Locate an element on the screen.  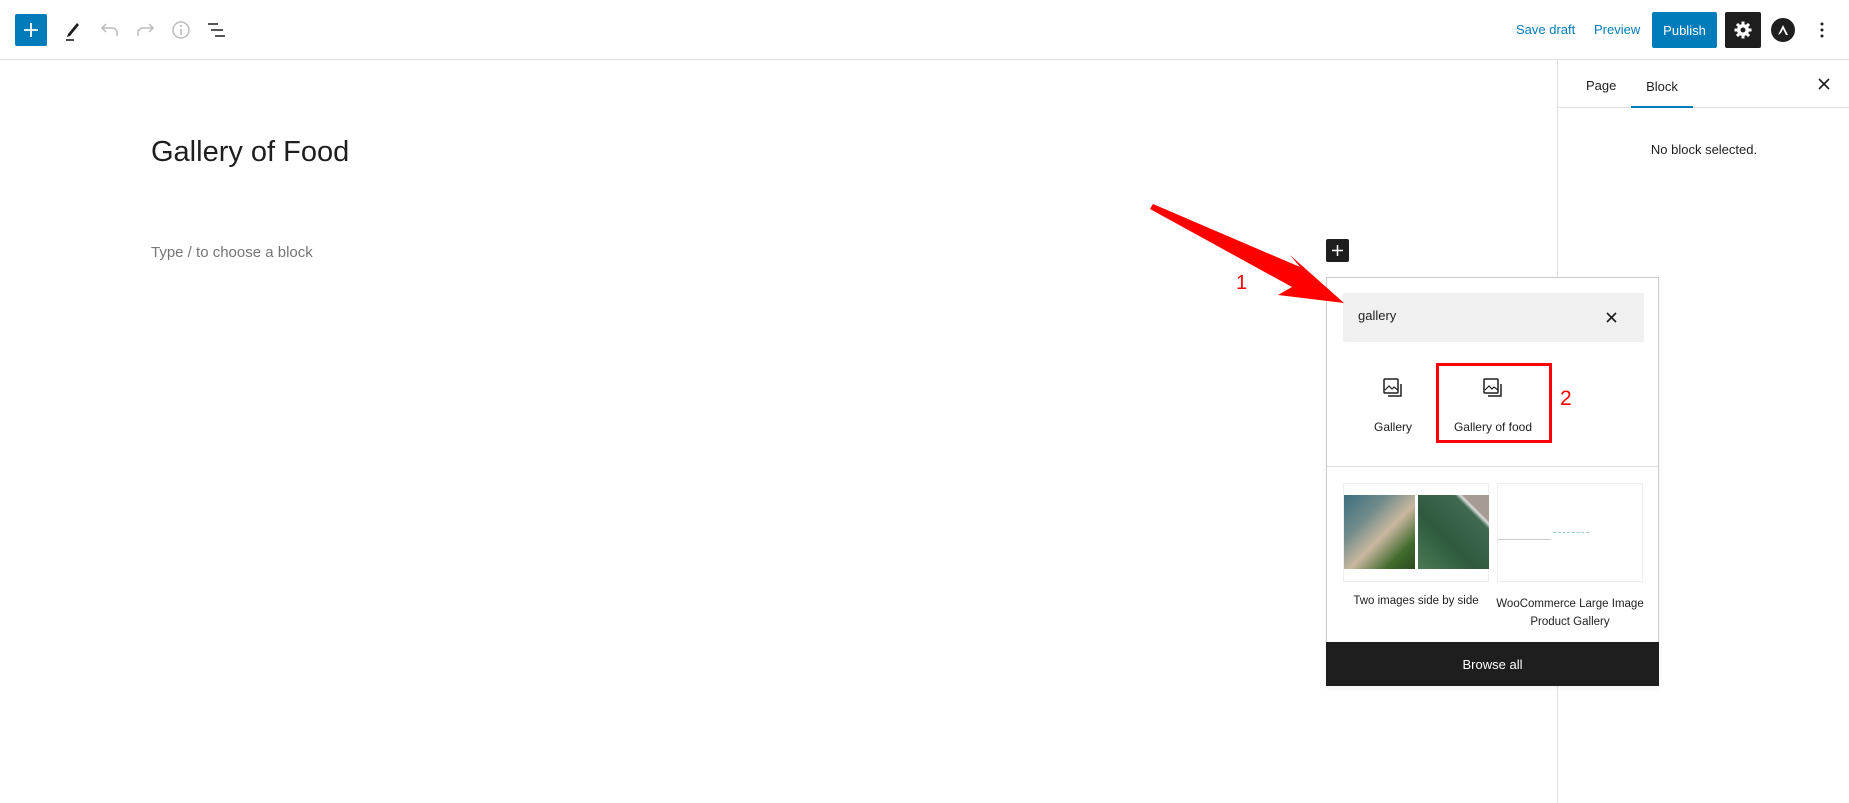
pattern-label: Two images side by side is located at coordinates (1416, 601).